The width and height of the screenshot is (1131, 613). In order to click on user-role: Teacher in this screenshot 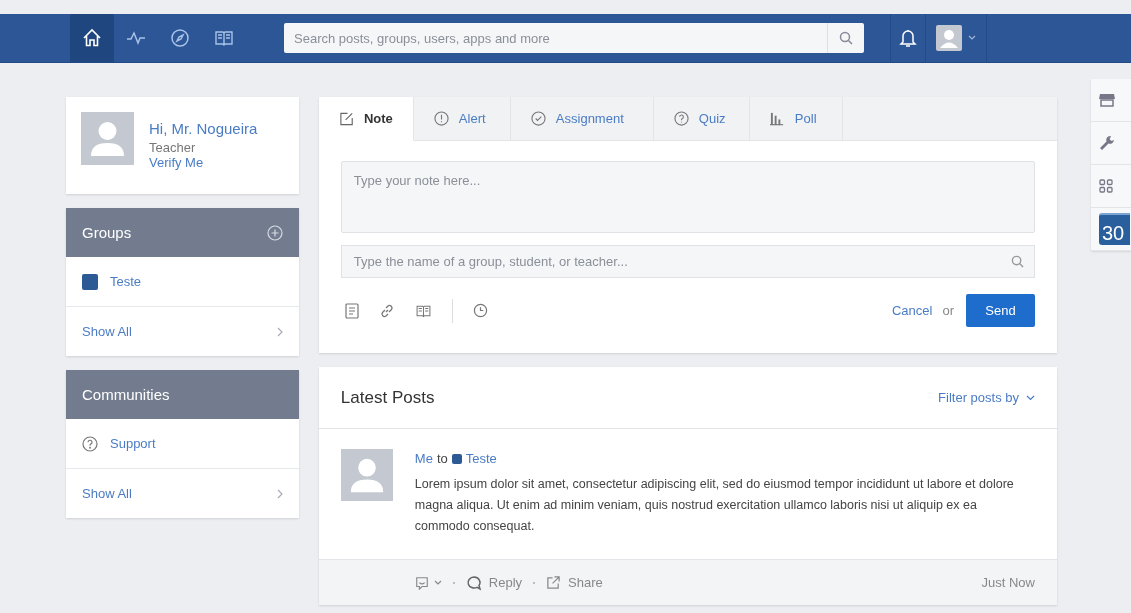, I will do `click(173, 147)`.